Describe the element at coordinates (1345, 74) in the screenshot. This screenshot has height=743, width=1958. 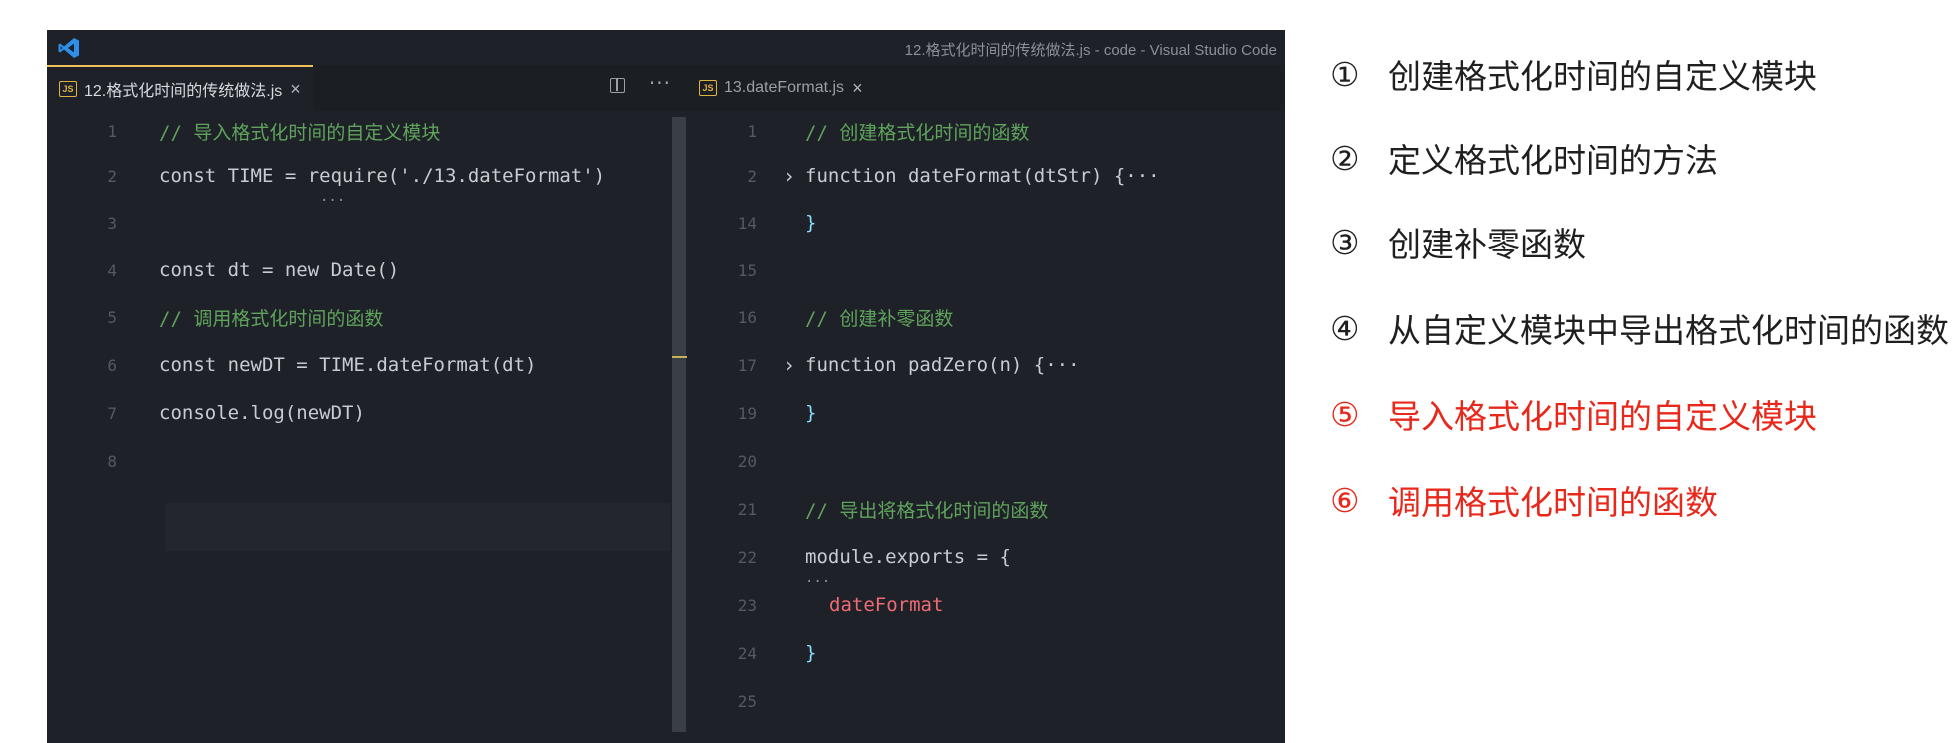
I see `step-number: ①` at that location.